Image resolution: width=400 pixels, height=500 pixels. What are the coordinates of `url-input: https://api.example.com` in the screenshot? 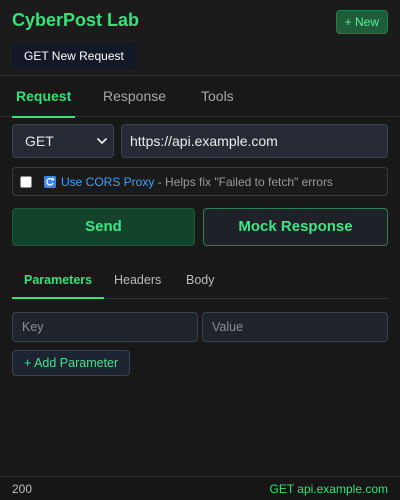 It's located at (254, 141).